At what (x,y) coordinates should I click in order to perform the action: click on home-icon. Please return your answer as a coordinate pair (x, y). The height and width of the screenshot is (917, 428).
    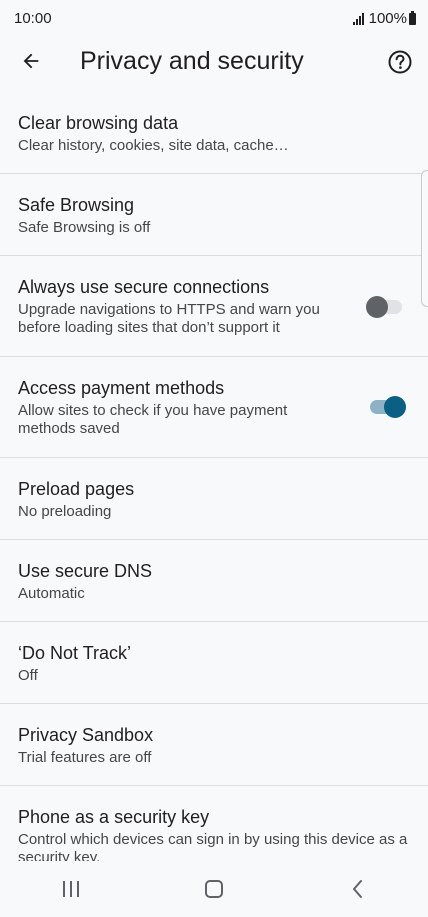
    Looking at the image, I should click on (213, 889).